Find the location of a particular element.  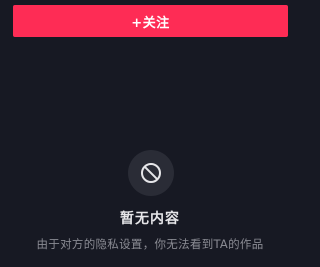

follow-button-label: +关注 is located at coordinates (150, 23).